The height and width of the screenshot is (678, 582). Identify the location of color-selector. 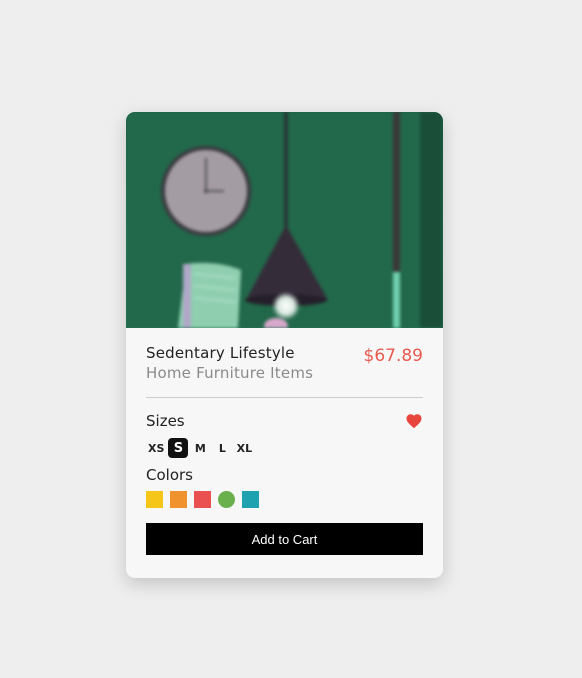
(202, 499).